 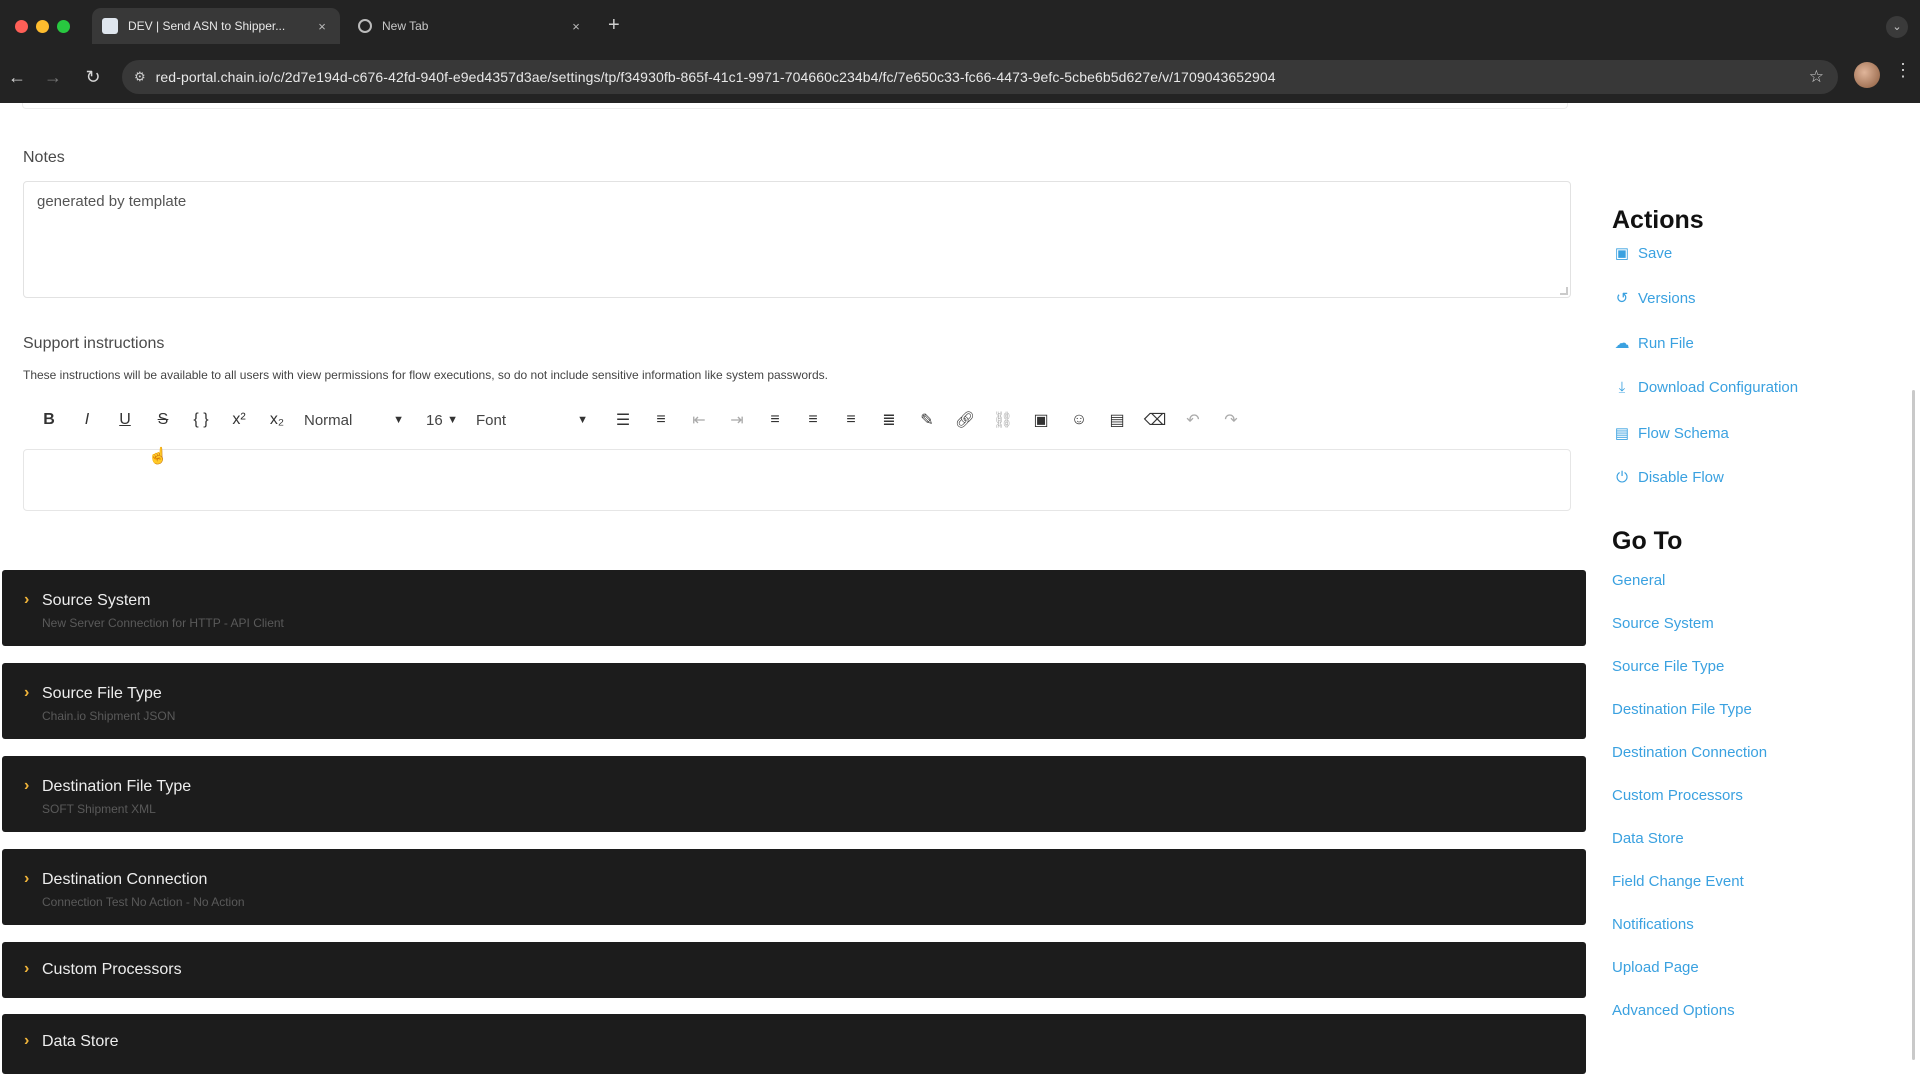 I want to click on reload-icon: ↻, so click(x=93, y=77).